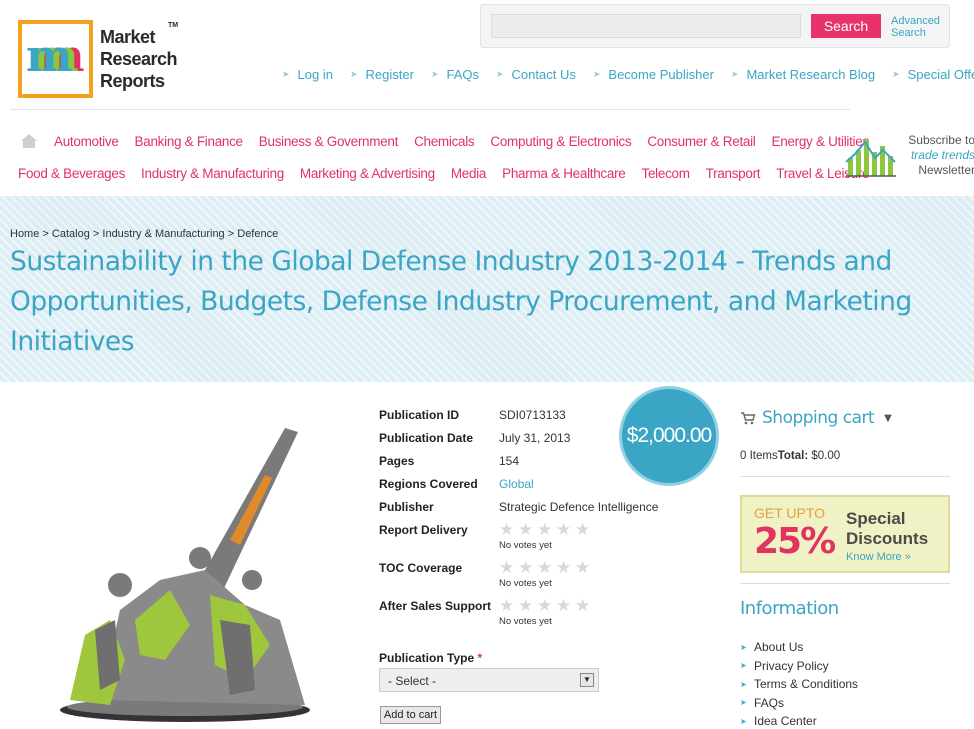 Image resolution: width=974 pixels, height=729 pixels. I want to click on pub-date-label: Publication Date, so click(426, 438).